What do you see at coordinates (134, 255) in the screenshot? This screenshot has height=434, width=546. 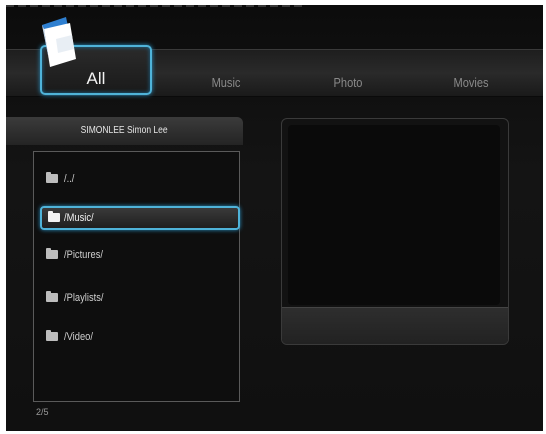 I see `list-item-pictures: /Pictures/` at bounding box center [134, 255].